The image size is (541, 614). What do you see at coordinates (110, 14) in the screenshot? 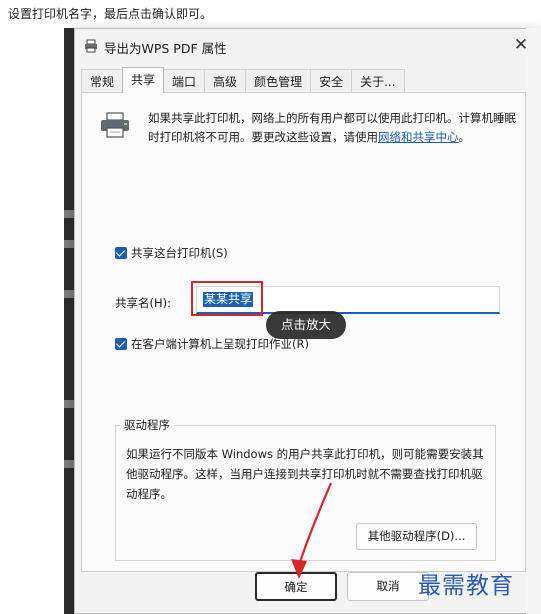
I see `page-caption: 设置打印机名字，最后点击确认即可。` at bounding box center [110, 14].